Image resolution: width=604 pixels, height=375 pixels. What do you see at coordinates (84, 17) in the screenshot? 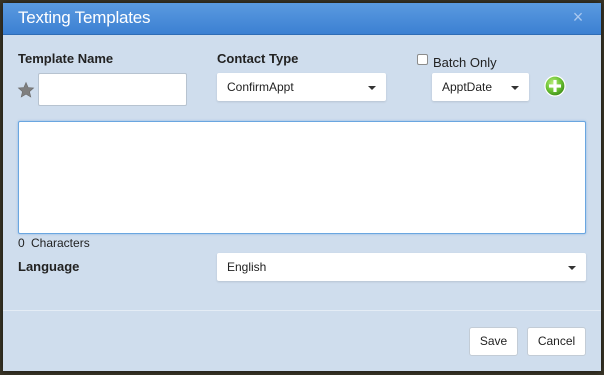
I see `dialog-title: Texting Templates` at bounding box center [84, 17].